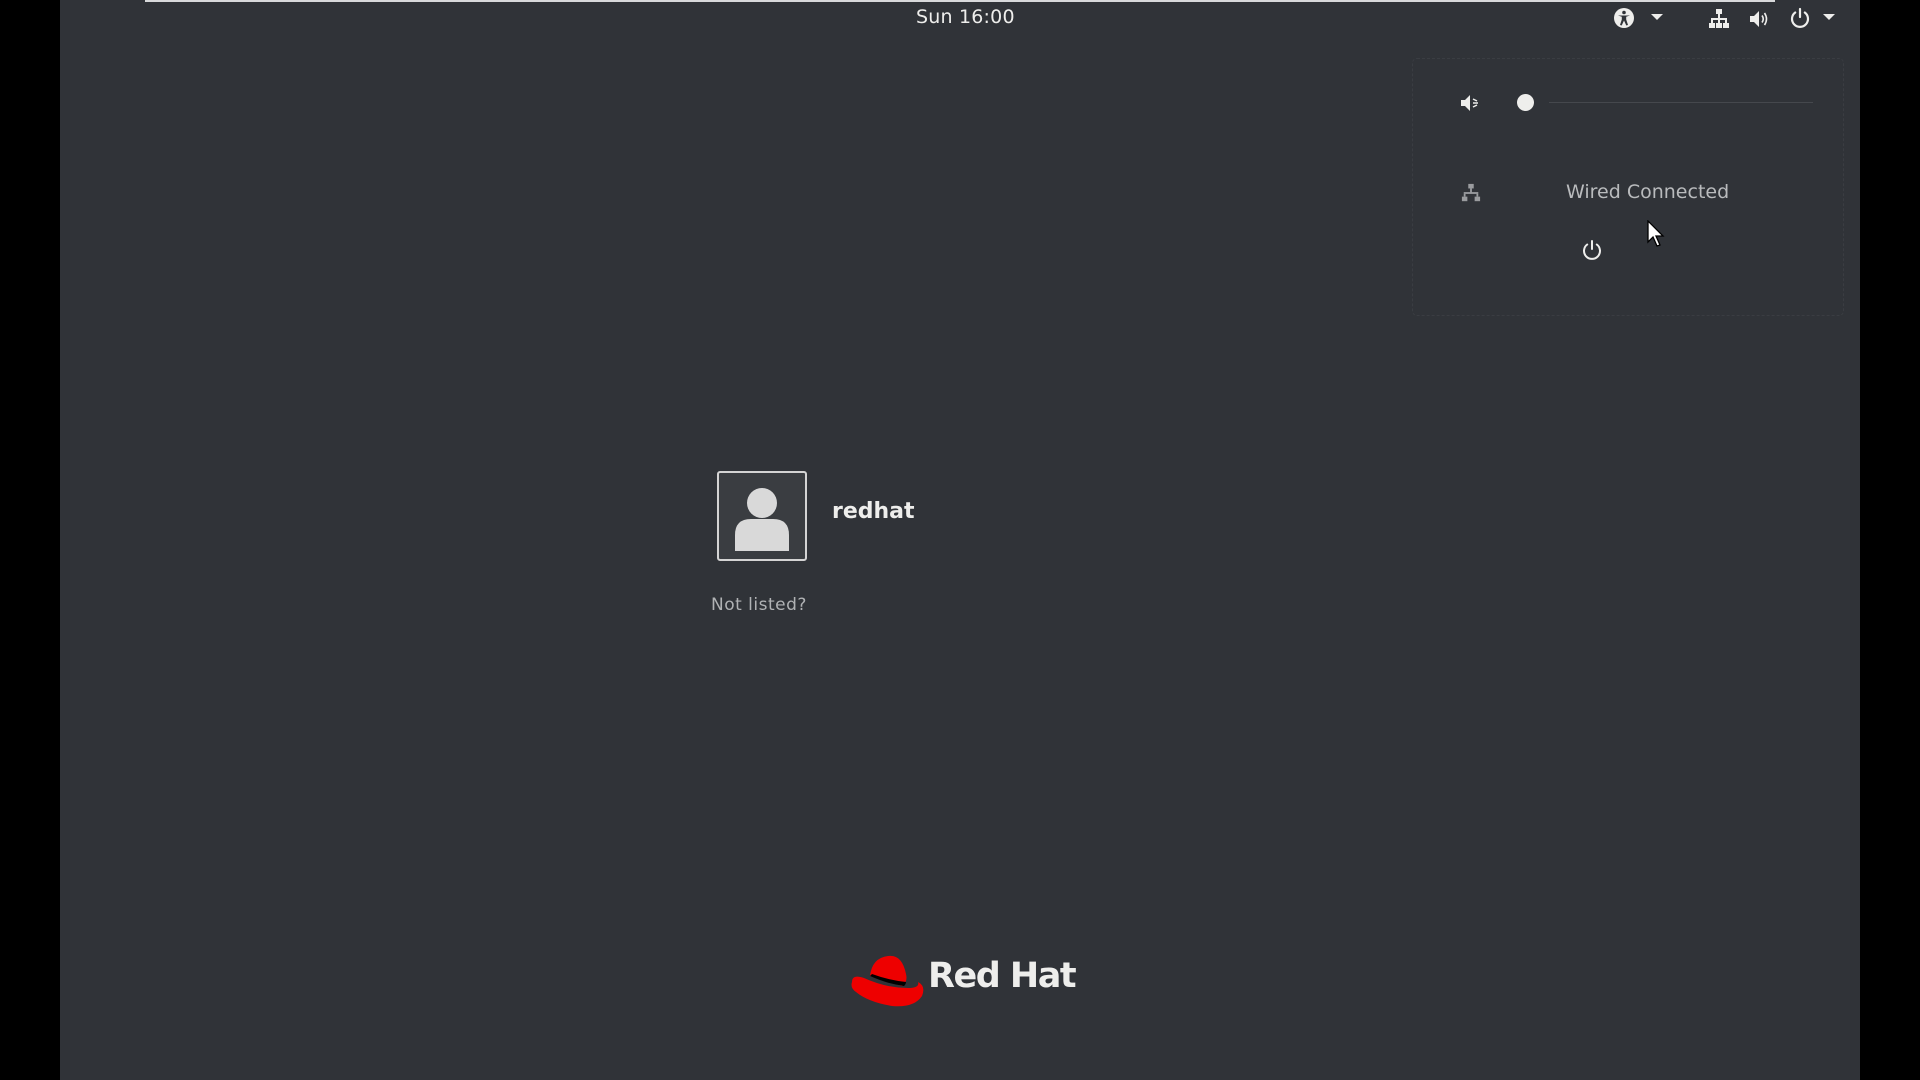 The image size is (1920, 1080). I want to click on red-hat-logo-icon, so click(887, 981).